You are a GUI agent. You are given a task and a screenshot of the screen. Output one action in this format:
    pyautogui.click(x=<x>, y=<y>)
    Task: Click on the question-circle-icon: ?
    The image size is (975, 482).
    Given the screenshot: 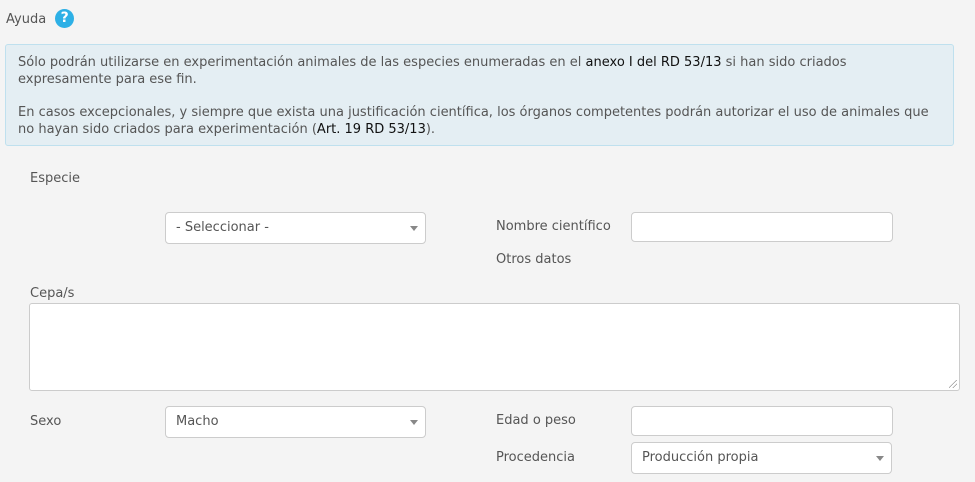 What is the action you would take?
    pyautogui.click(x=65, y=18)
    